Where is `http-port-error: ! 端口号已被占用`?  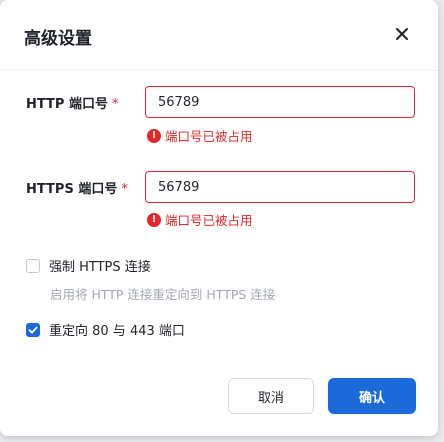
http-port-error: ! 端口号已被占用 is located at coordinates (200, 135).